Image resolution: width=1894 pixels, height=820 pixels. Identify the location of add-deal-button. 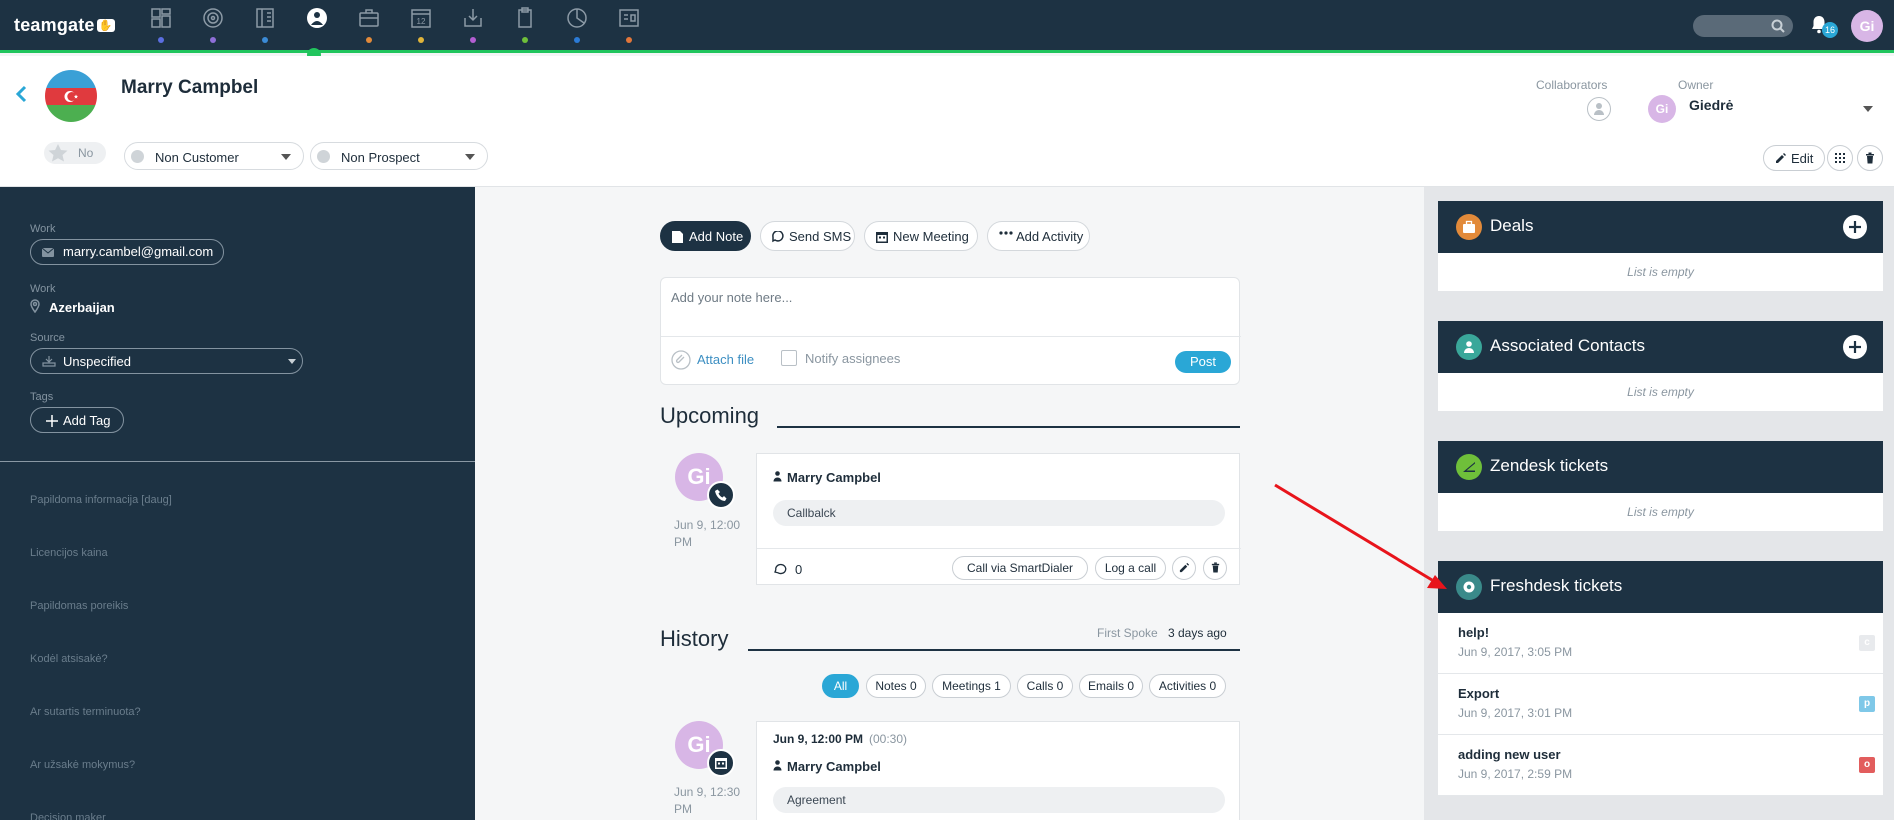
(1855, 227).